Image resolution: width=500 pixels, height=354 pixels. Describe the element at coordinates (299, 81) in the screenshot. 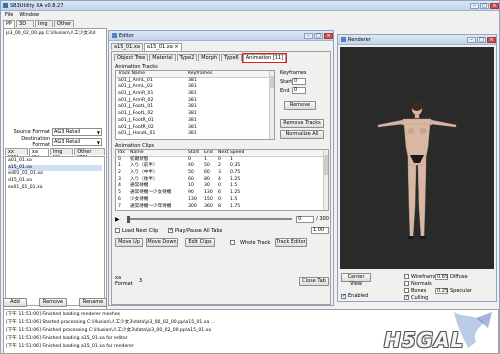

I see `start-input: 0` at that location.